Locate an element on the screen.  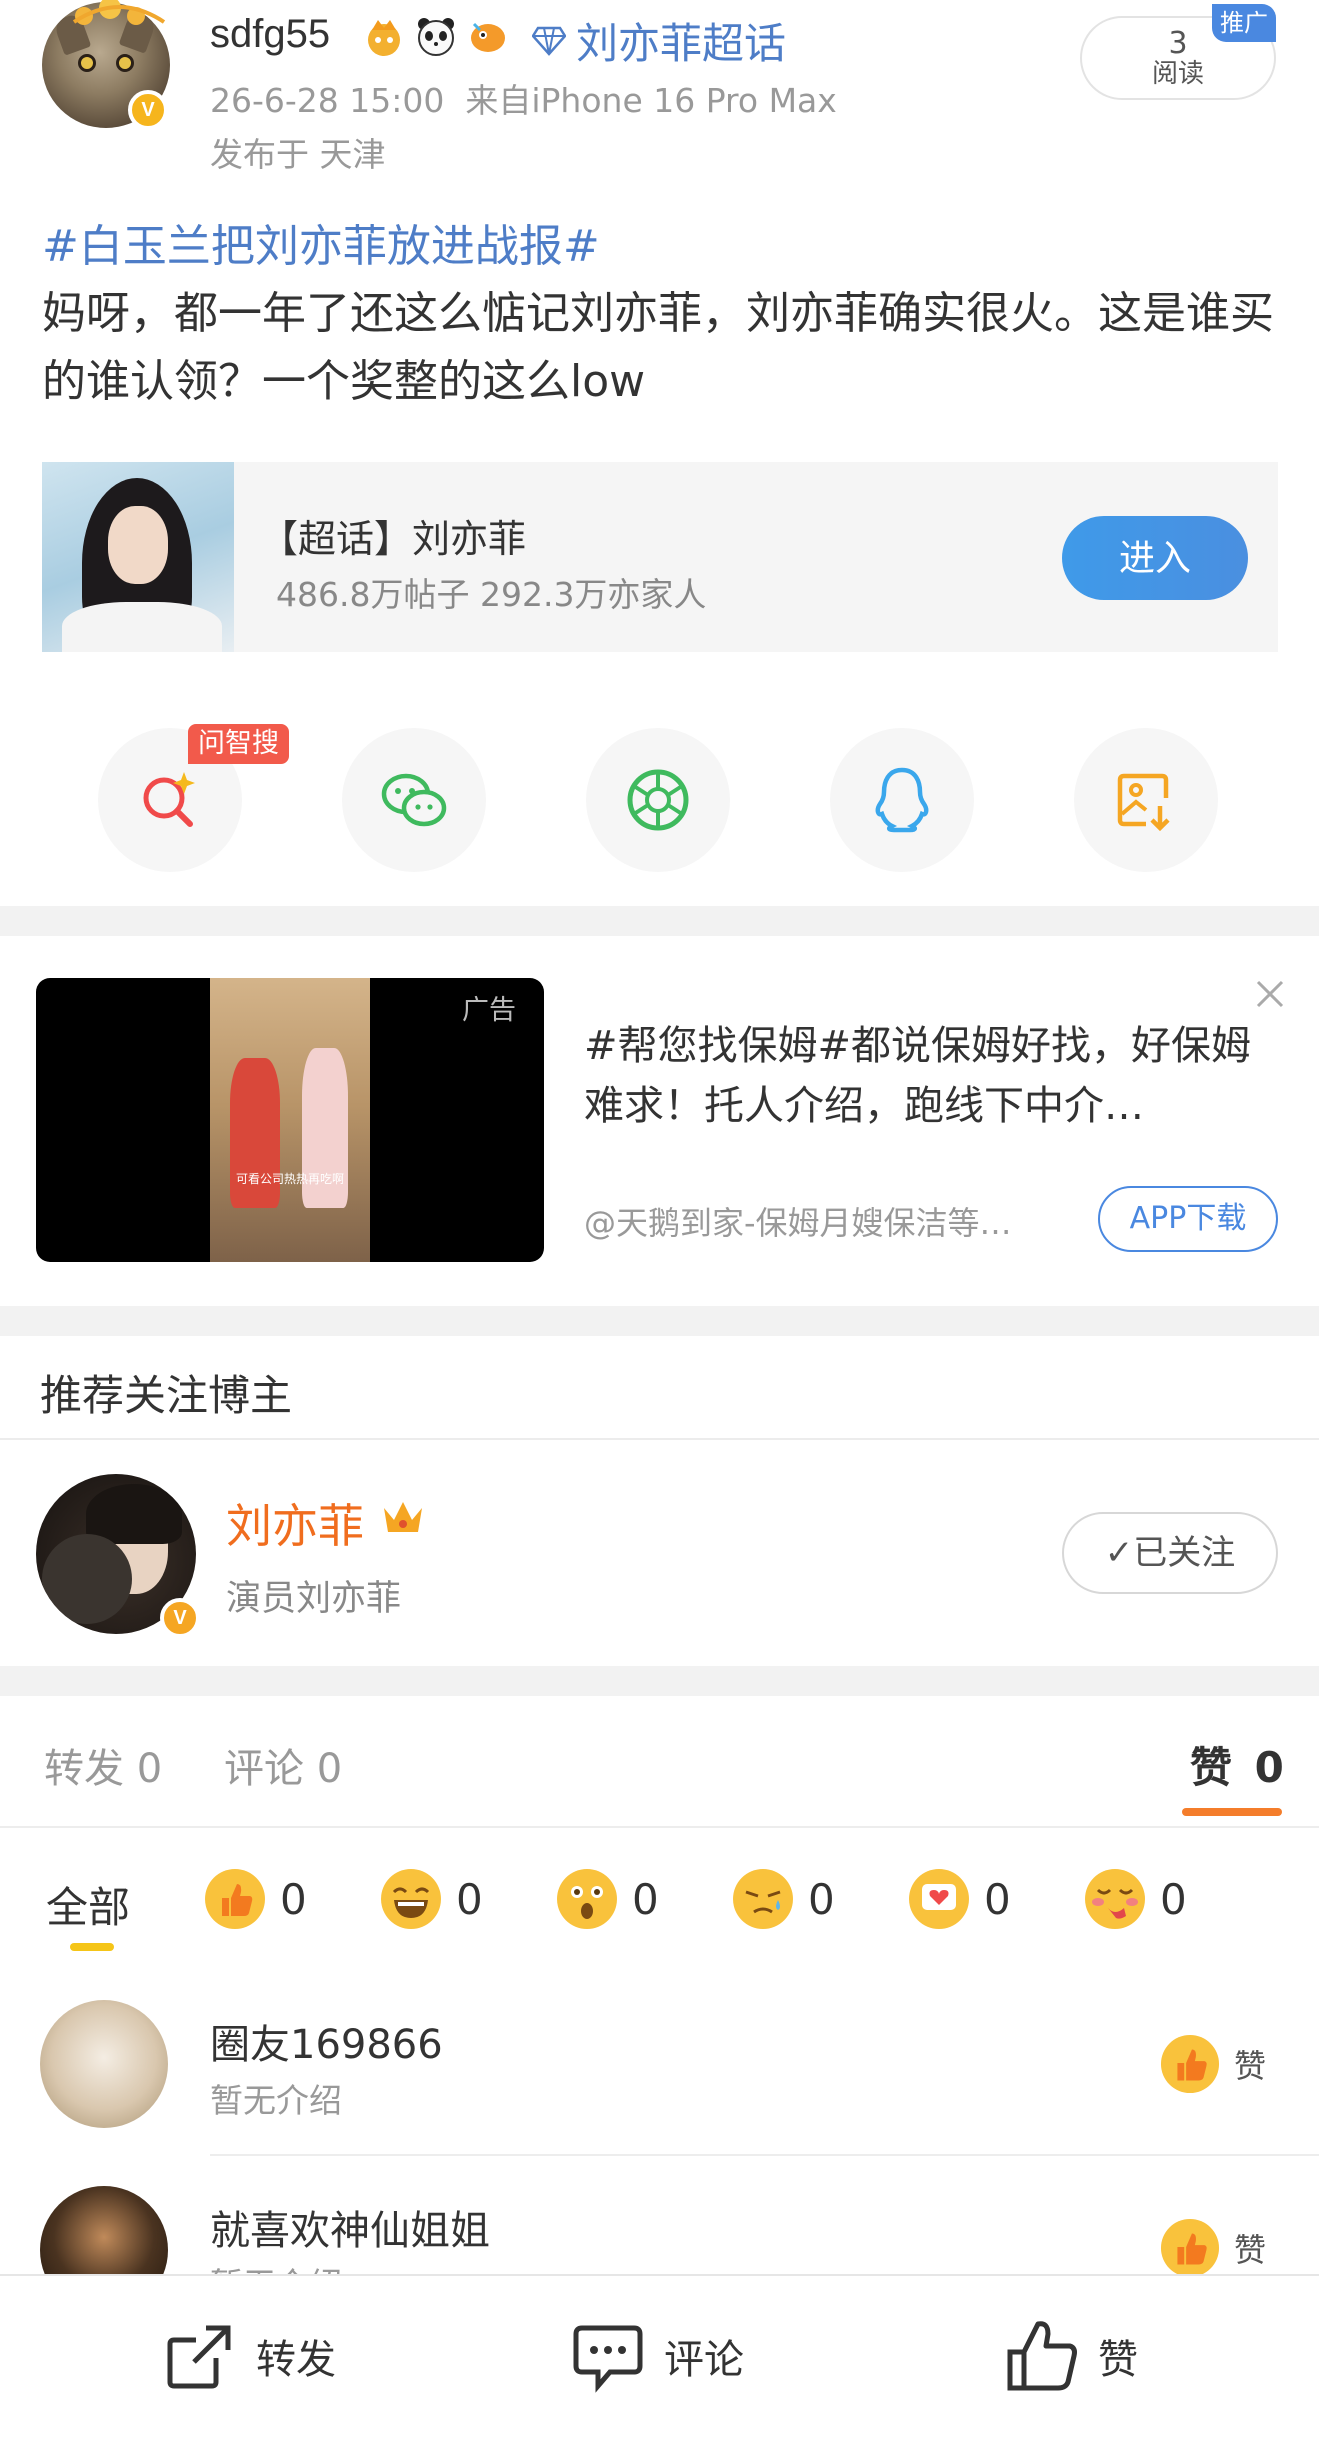
tab-like: 赞 0 is located at coordinates (1237, 1764).